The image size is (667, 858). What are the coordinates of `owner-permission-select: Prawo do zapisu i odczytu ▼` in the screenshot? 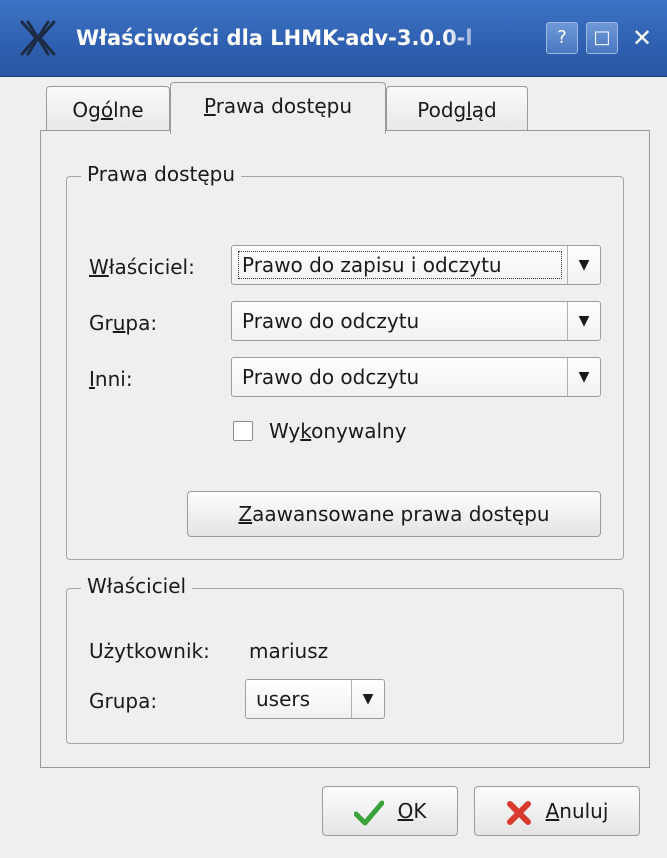 It's located at (416, 265).